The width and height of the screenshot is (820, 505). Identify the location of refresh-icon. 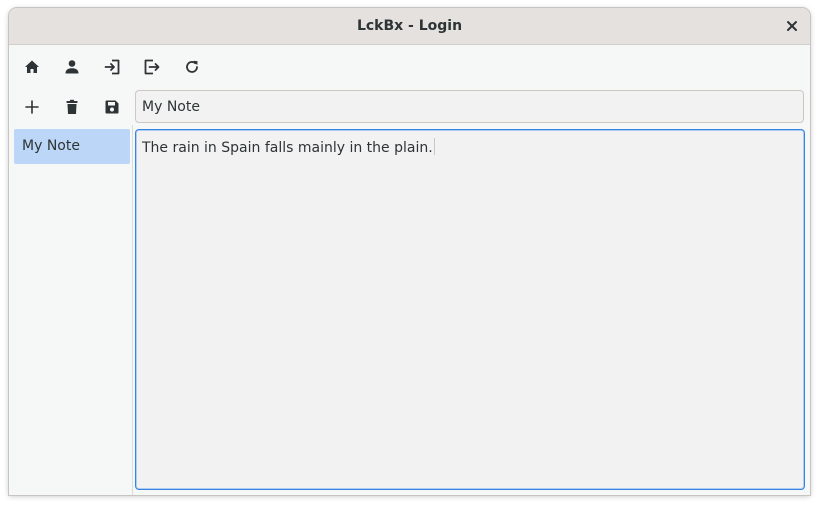
(192, 66).